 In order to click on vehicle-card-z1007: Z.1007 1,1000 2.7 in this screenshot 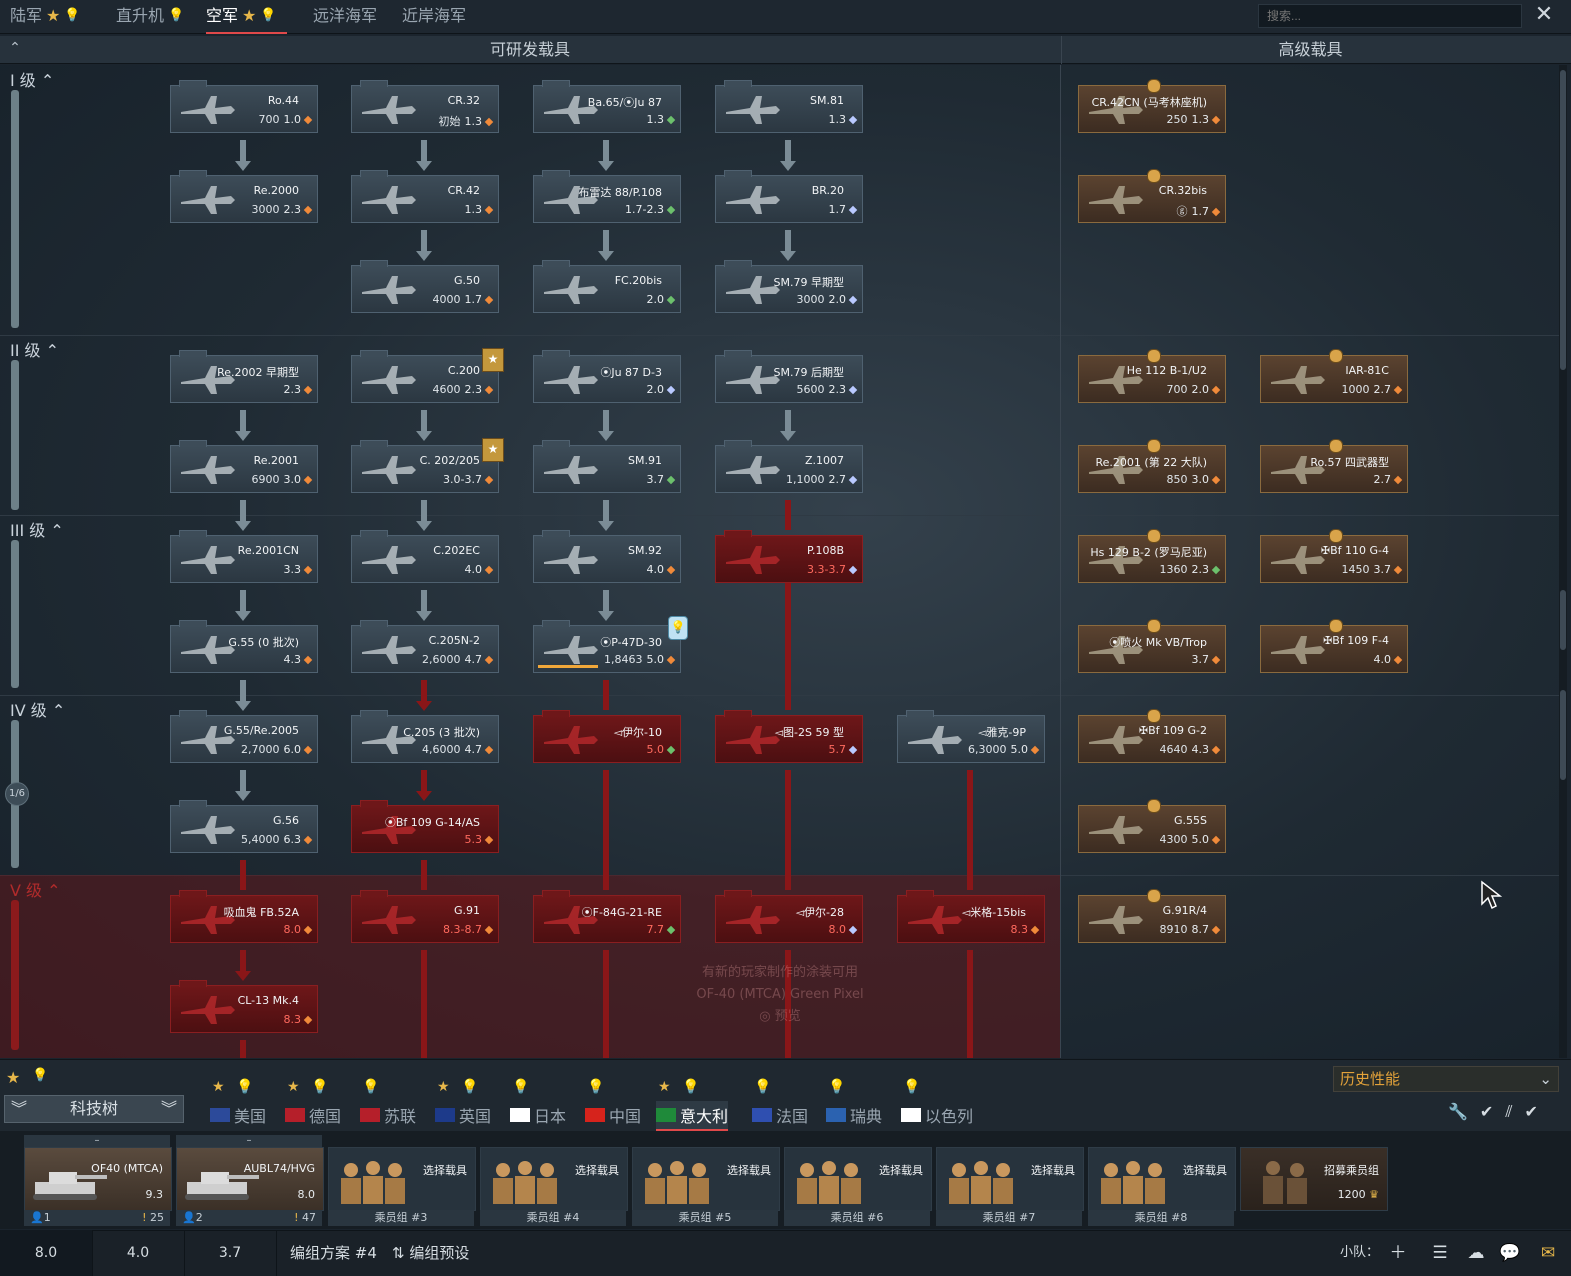, I will do `click(789, 466)`.